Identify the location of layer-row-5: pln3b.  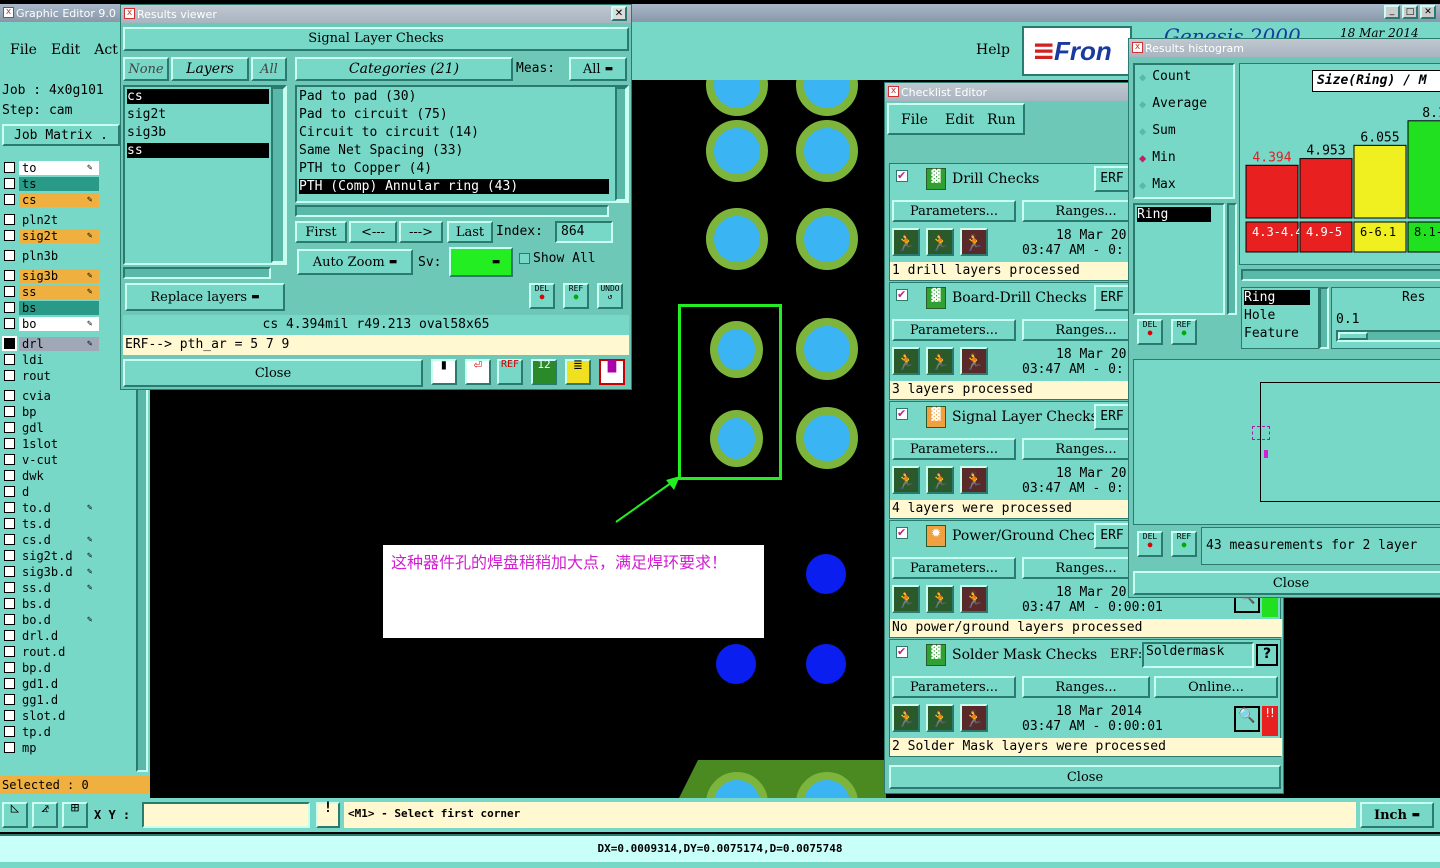
(51, 255).